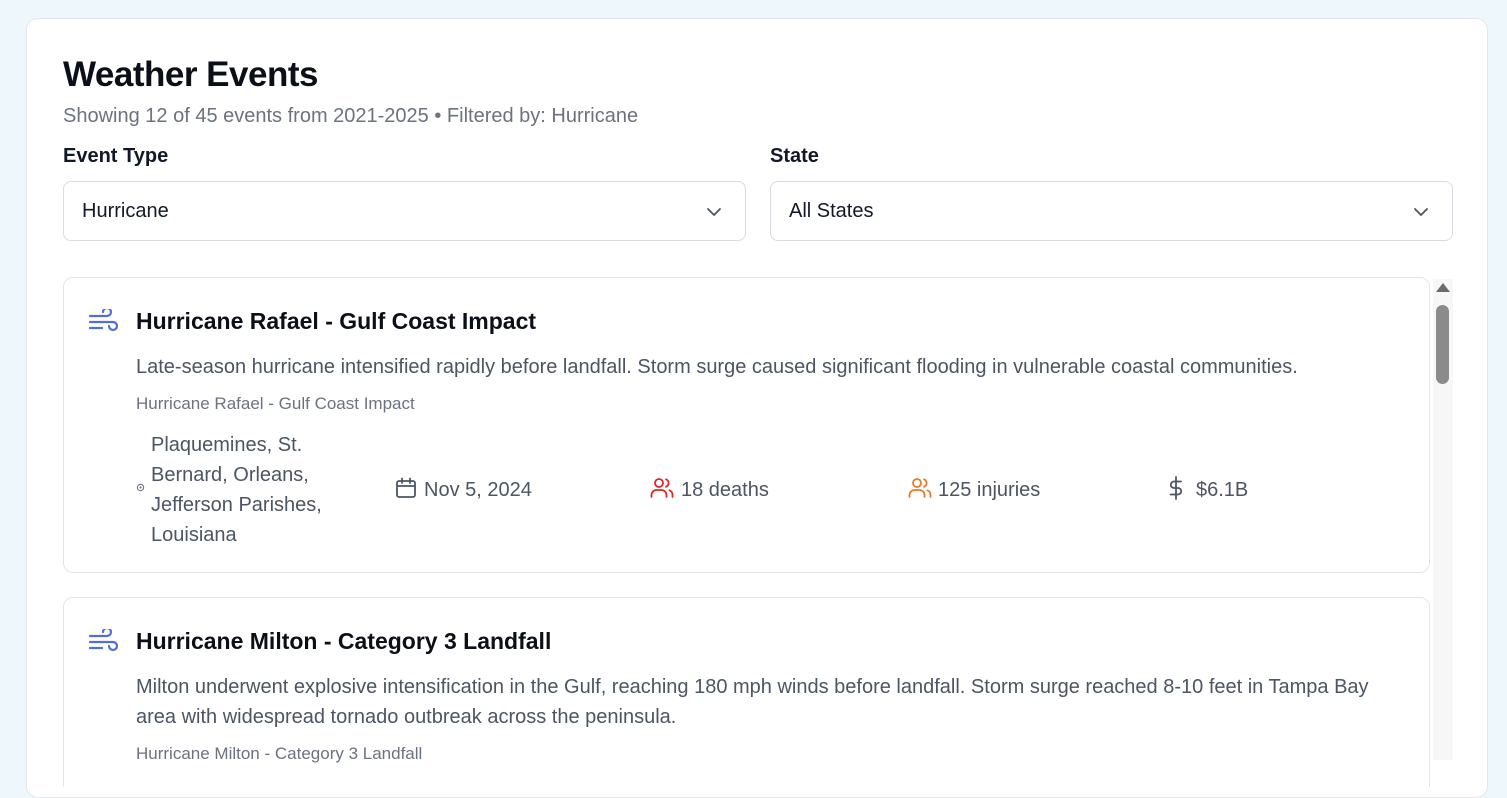  What do you see at coordinates (336, 321) in the screenshot?
I see `event-title: Hurricane Rafael - Gulf Coast Impact` at bounding box center [336, 321].